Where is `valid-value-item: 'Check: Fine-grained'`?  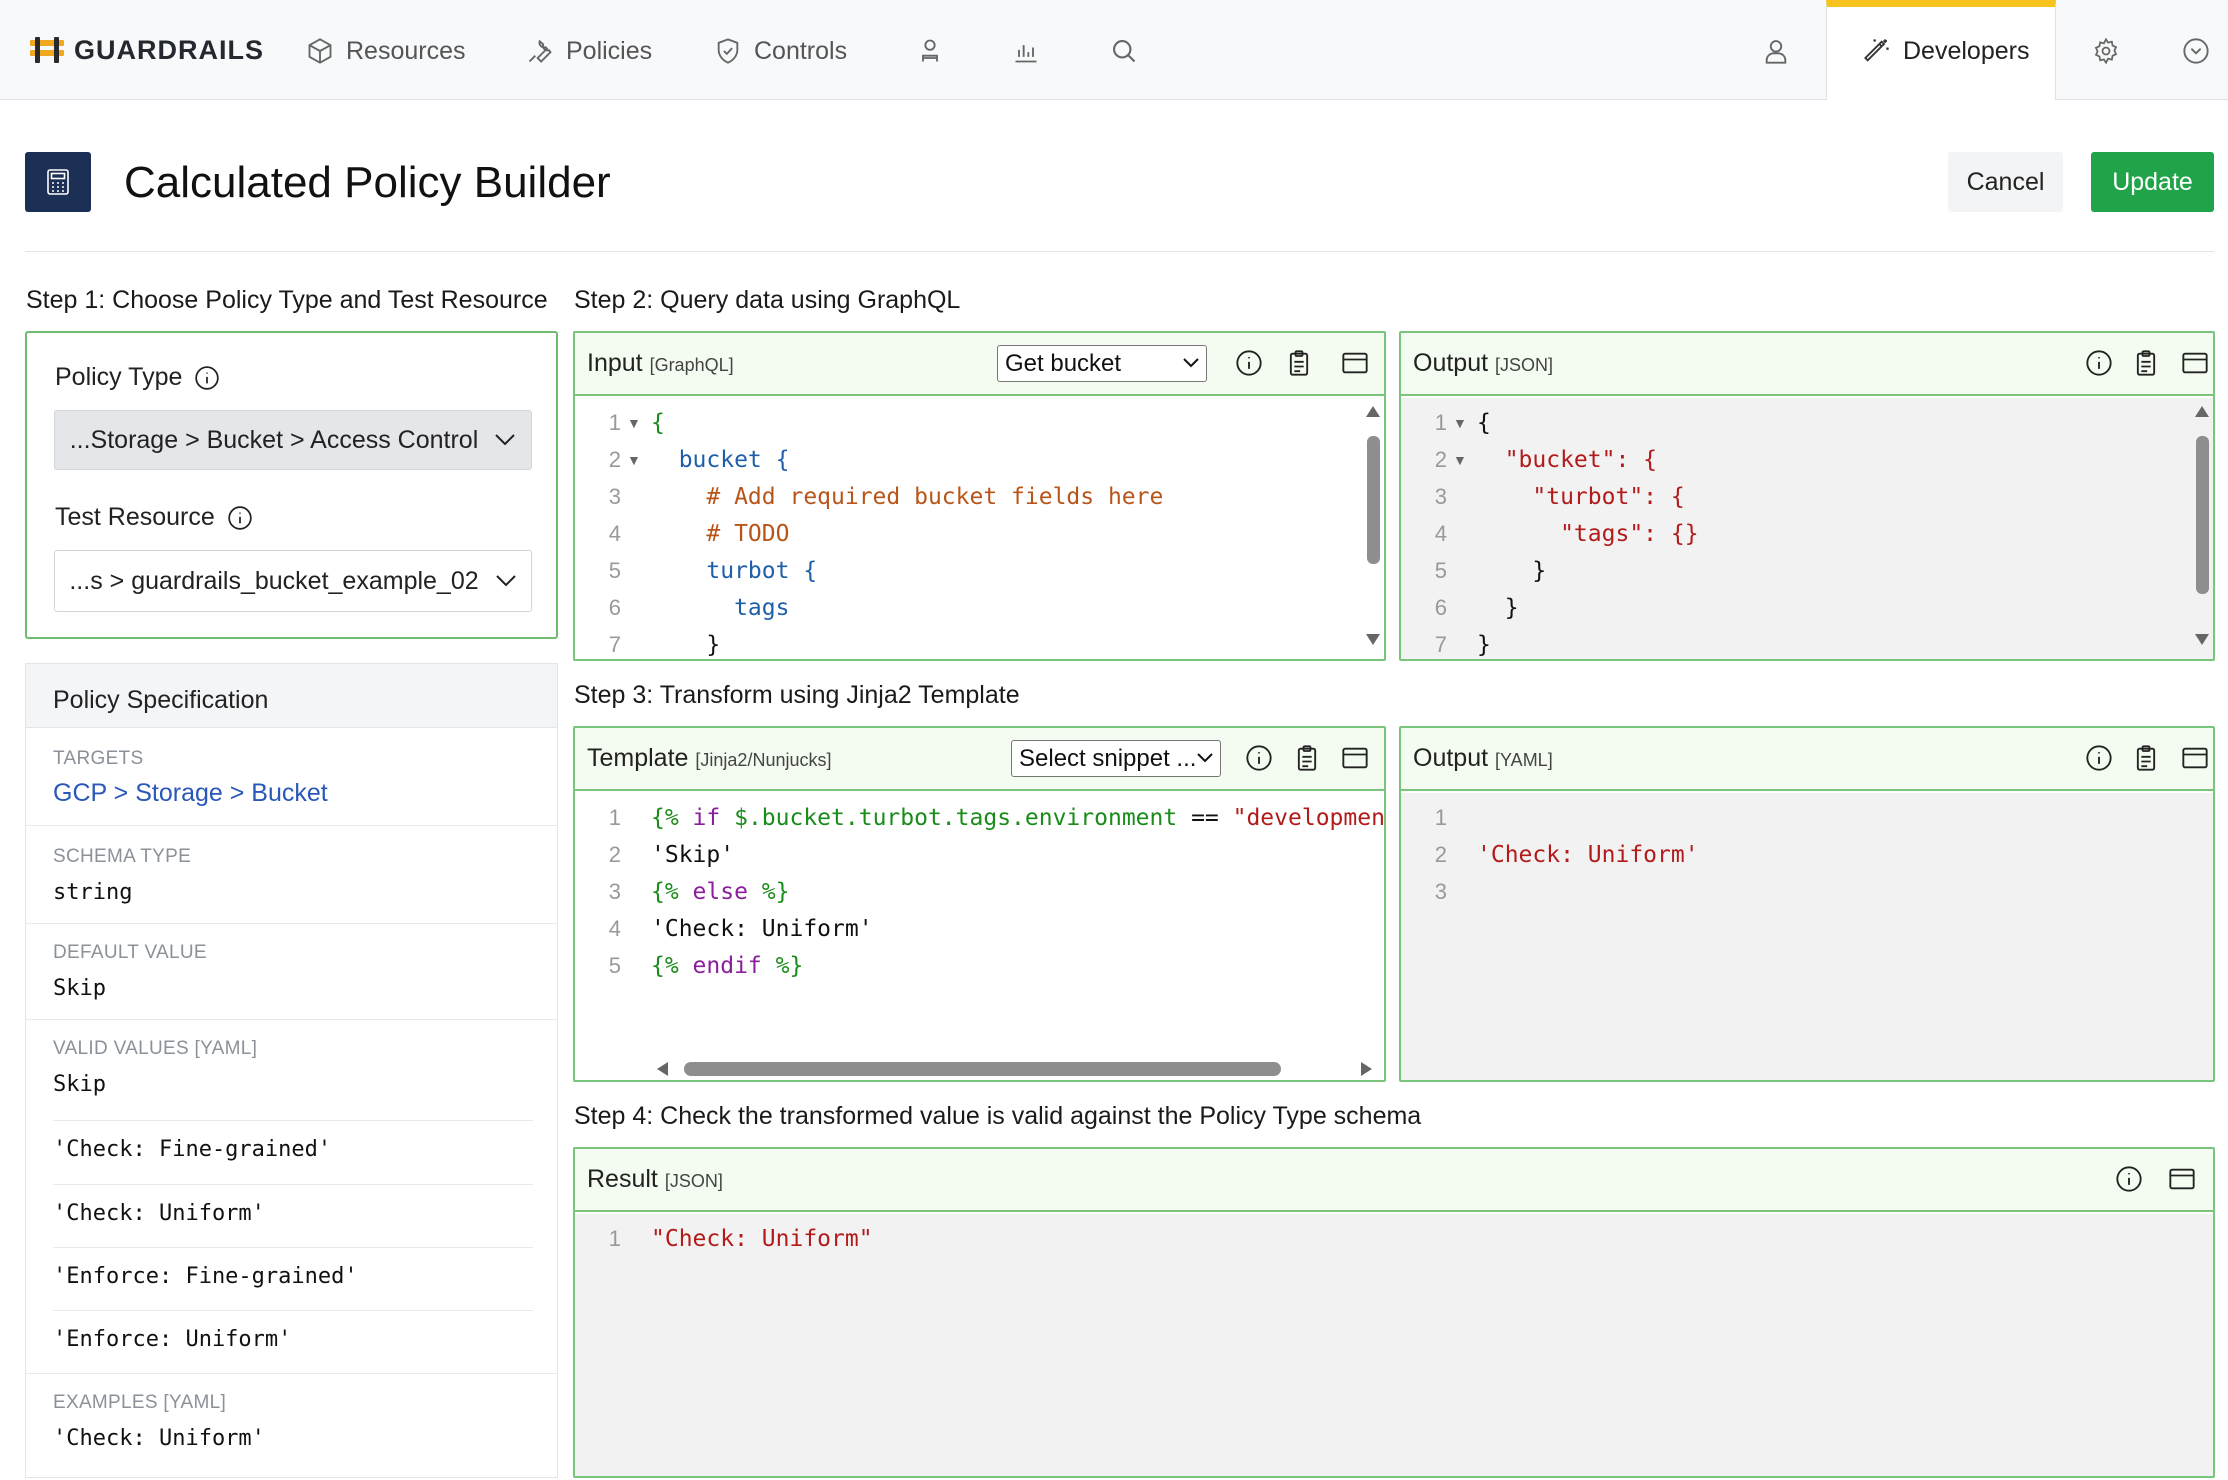 valid-value-item: 'Check: Fine-grained' is located at coordinates (293, 1152).